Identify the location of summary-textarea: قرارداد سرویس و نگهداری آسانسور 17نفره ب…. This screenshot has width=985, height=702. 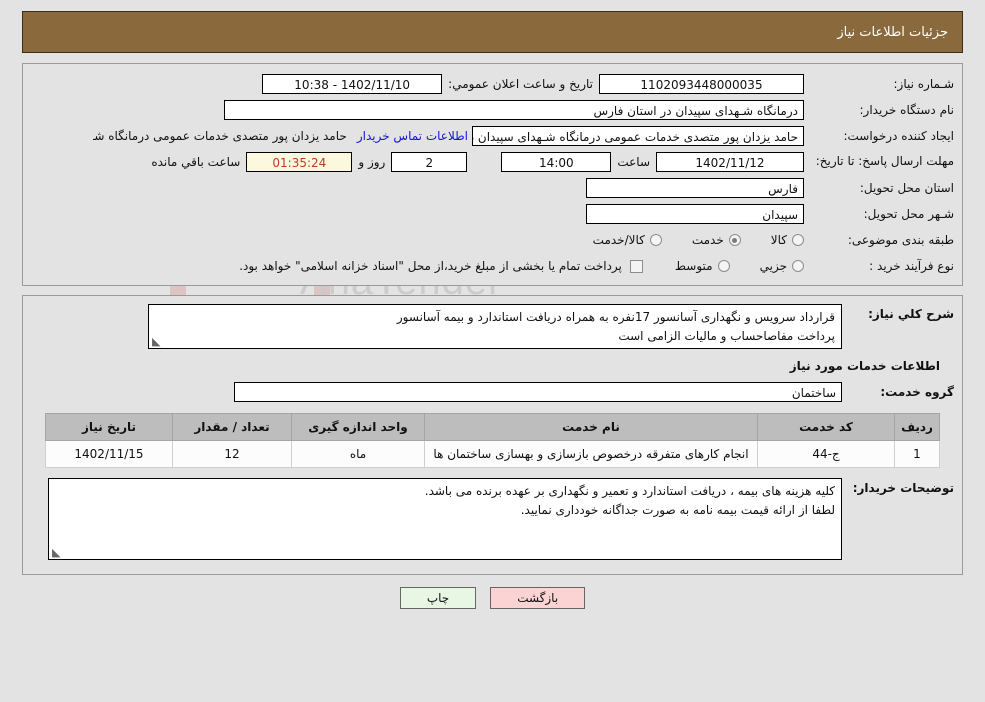
(495, 326).